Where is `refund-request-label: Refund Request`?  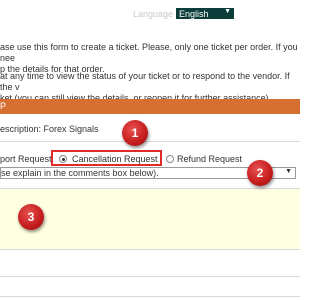
refund-request-label: Refund Request is located at coordinates (209, 159).